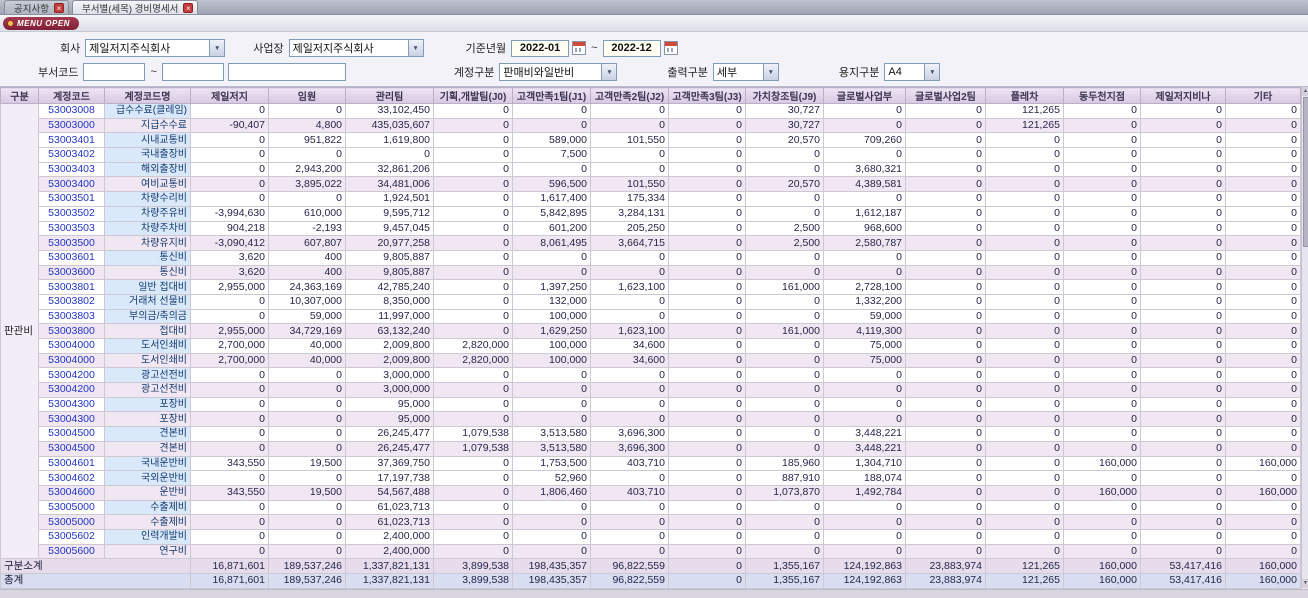  What do you see at coordinates (192, 72) in the screenshot?
I see `dept-code-to-input` at bounding box center [192, 72].